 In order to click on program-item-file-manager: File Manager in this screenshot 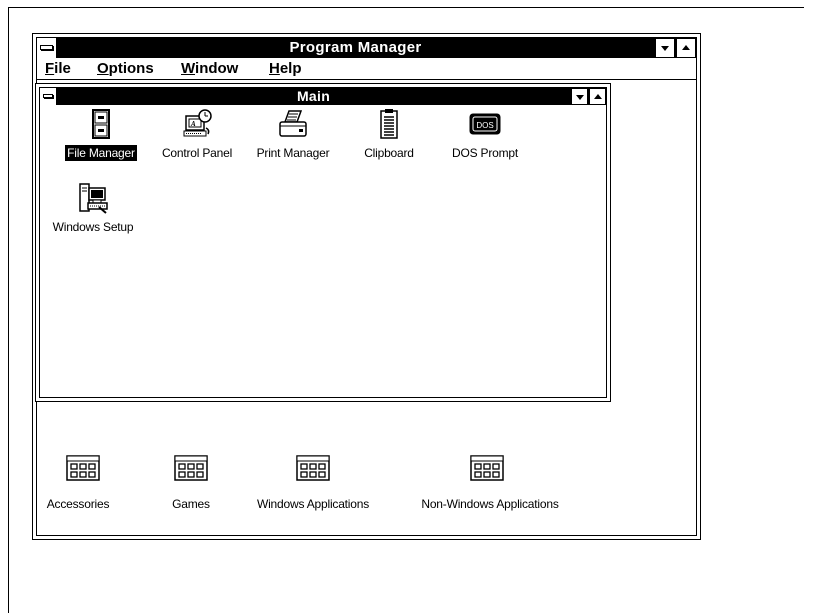, I will do `click(101, 137)`.